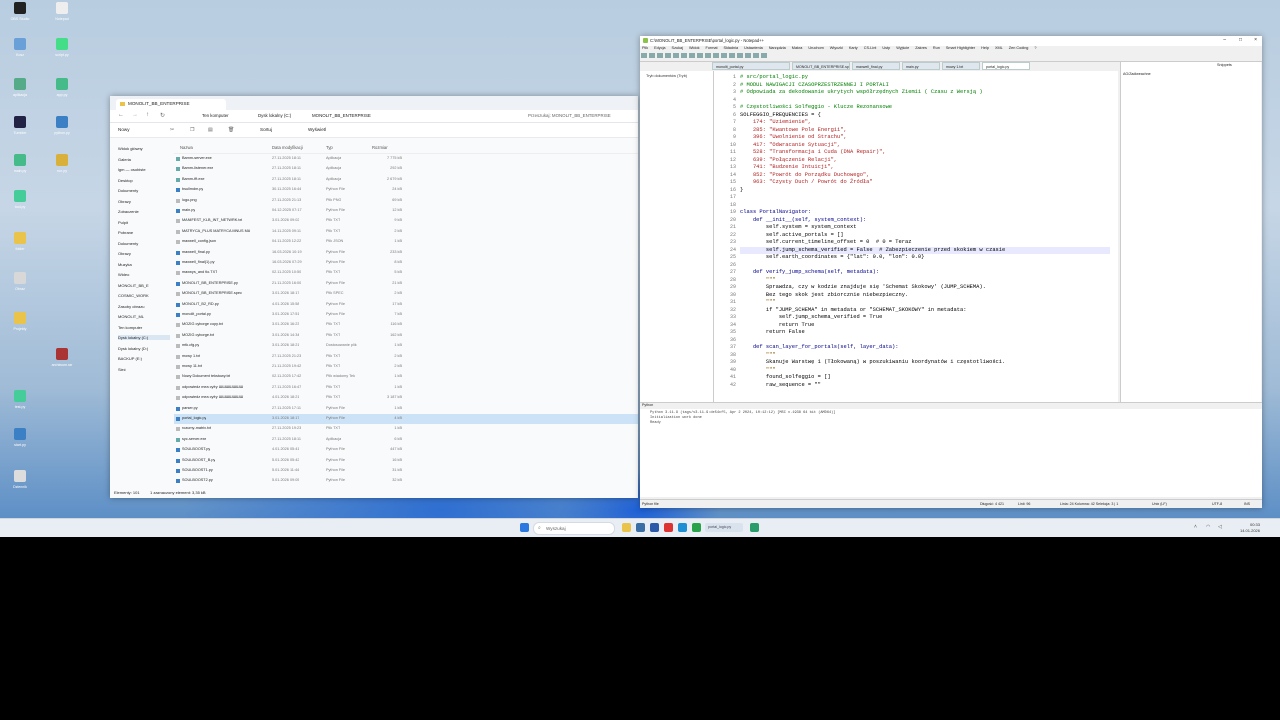  I want to click on volume-icon: ◁, so click(1220, 527).